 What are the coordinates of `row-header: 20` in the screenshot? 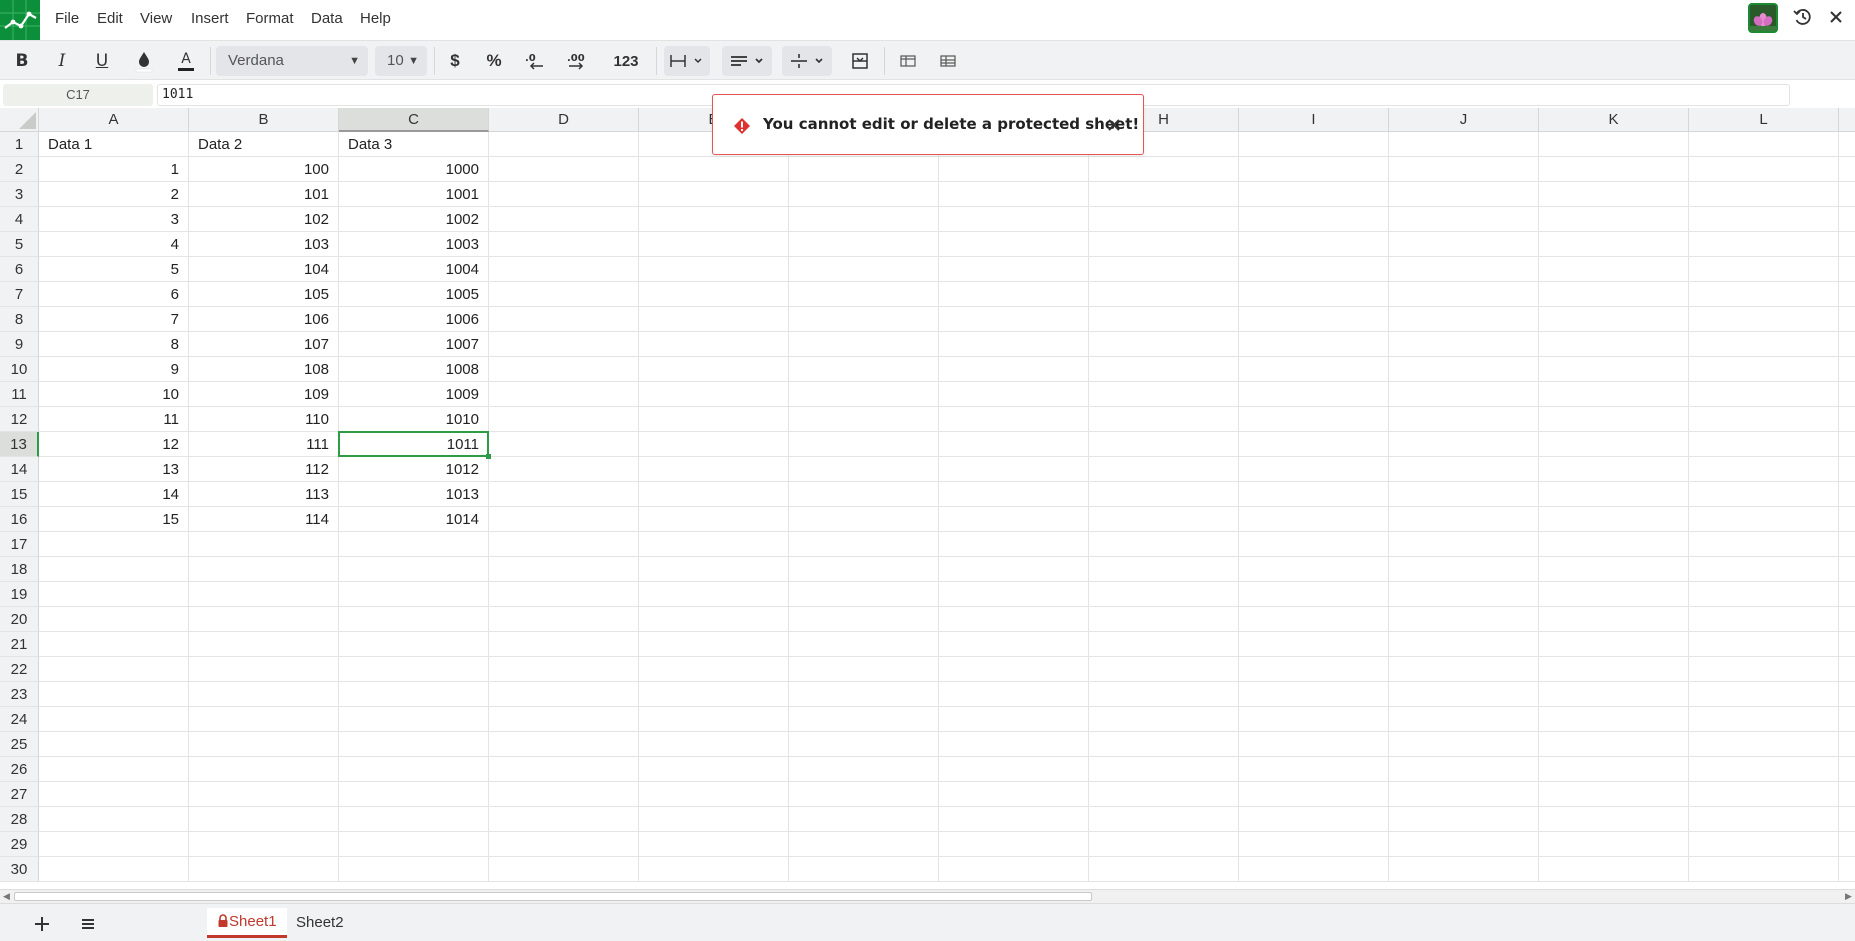 It's located at (19, 619).